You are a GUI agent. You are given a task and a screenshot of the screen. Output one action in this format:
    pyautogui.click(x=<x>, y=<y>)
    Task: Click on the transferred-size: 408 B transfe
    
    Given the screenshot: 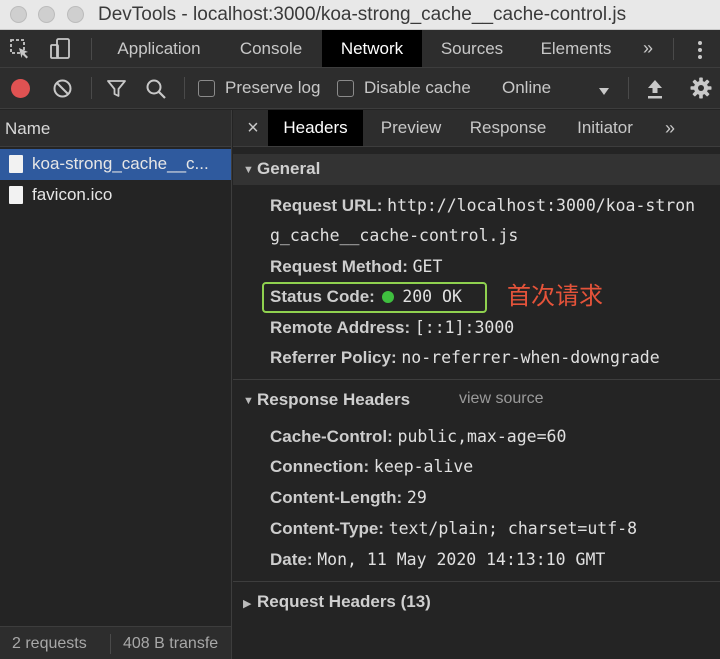 What is the action you would take?
    pyautogui.click(x=171, y=643)
    